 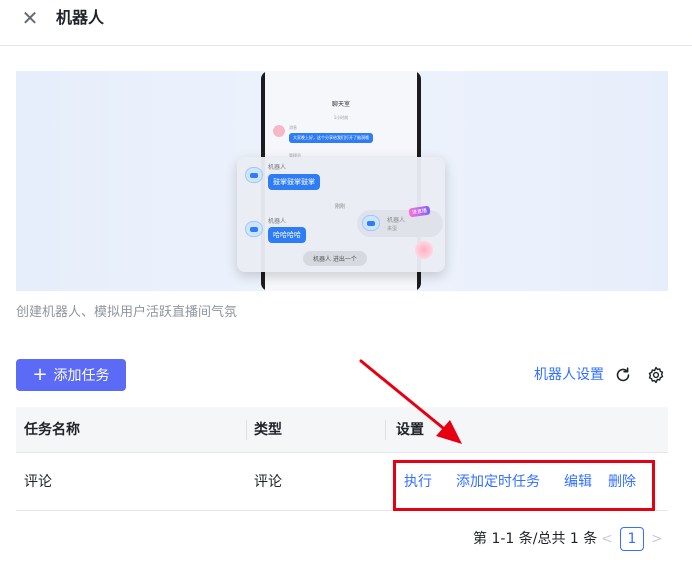 What do you see at coordinates (331, 138) in the screenshot?
I see `message-bubble: 大家晚上好，这个分享给我们打开了脑洞哦` at bounding box center [331, 138].